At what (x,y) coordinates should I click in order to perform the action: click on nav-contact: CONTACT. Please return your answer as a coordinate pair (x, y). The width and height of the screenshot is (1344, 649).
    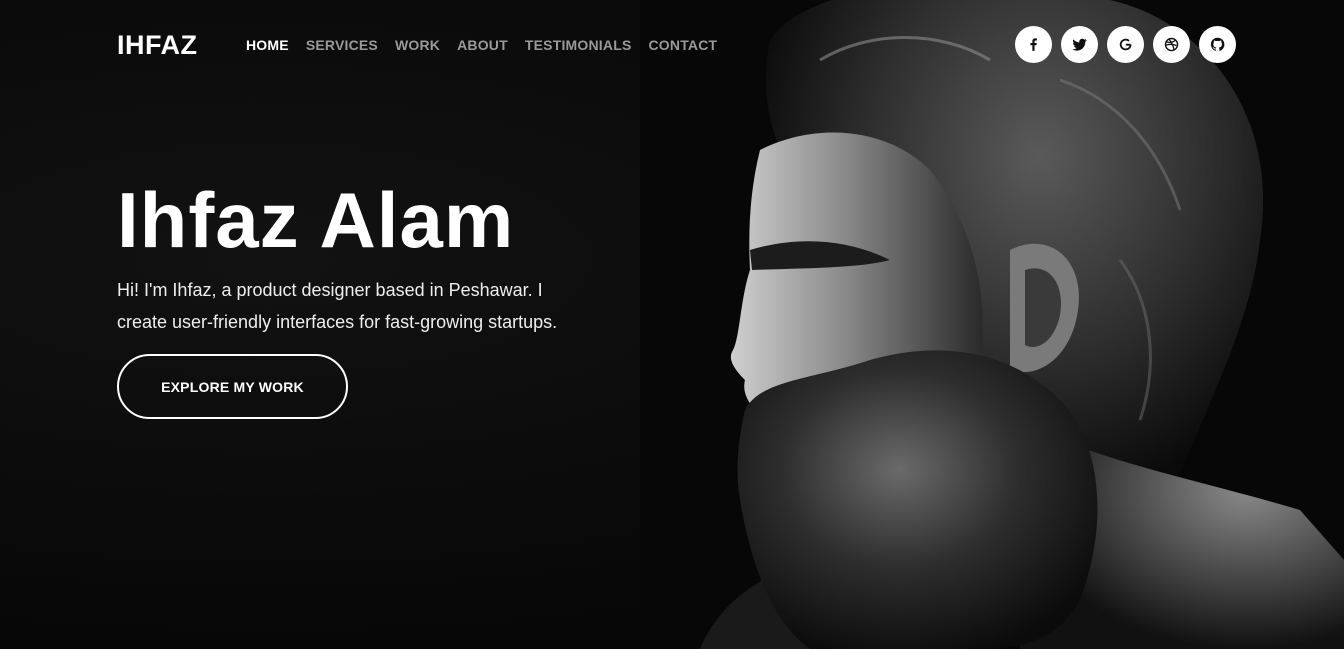
    Looking at the image, I should click on (683, 45).